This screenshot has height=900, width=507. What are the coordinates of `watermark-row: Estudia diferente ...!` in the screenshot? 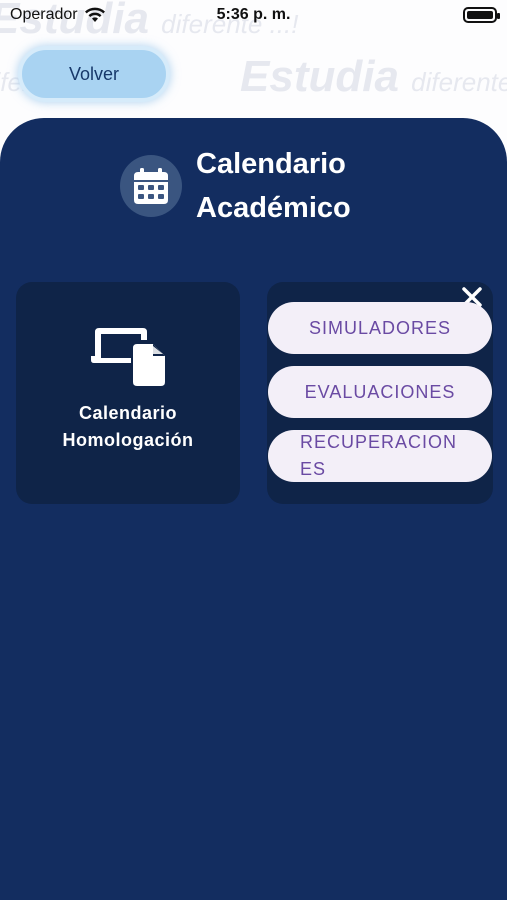 It's located at (373, 76).